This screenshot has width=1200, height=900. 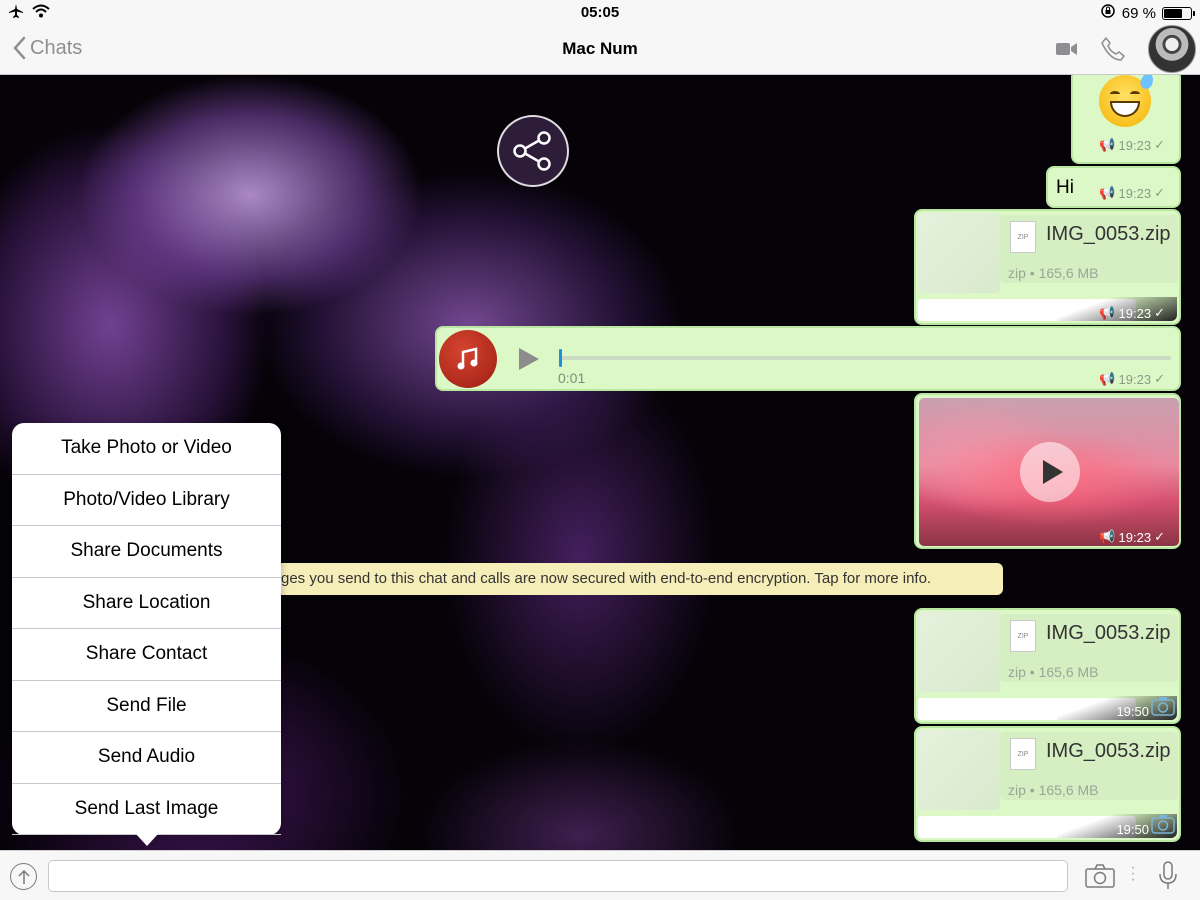 I want to click on microphone-button, so click(x=1168, y=878).